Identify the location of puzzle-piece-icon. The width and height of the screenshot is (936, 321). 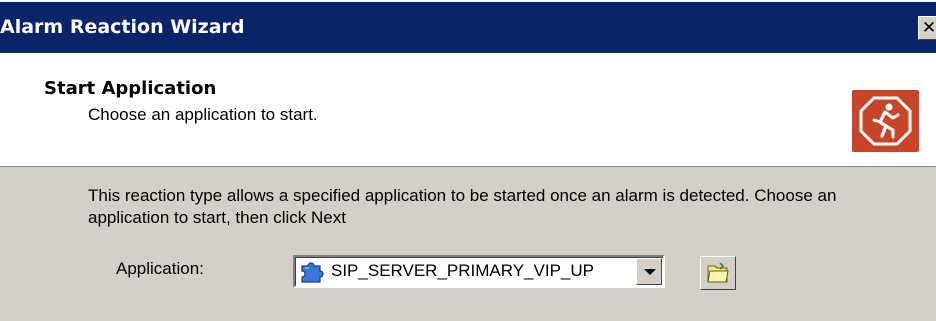
(312, 272).